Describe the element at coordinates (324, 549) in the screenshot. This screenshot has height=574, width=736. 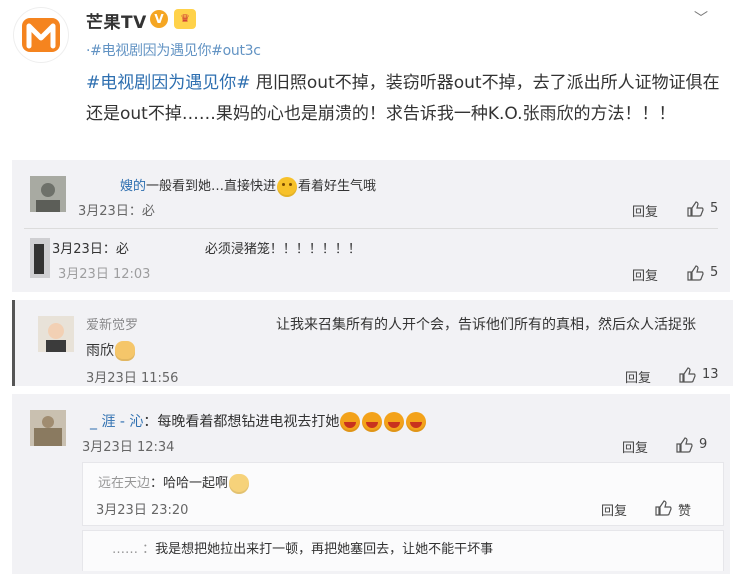
I see `comment-text: 我是想把她拉出来打一顿，再把她塞回去，让她不能干坏事` at that location.